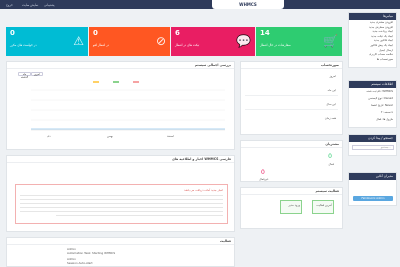  What do you see at coordinates (372, 138) in the screenshot?
I see `search-title: جستجو / پیدا کردن` at bounding box center [372, 138].